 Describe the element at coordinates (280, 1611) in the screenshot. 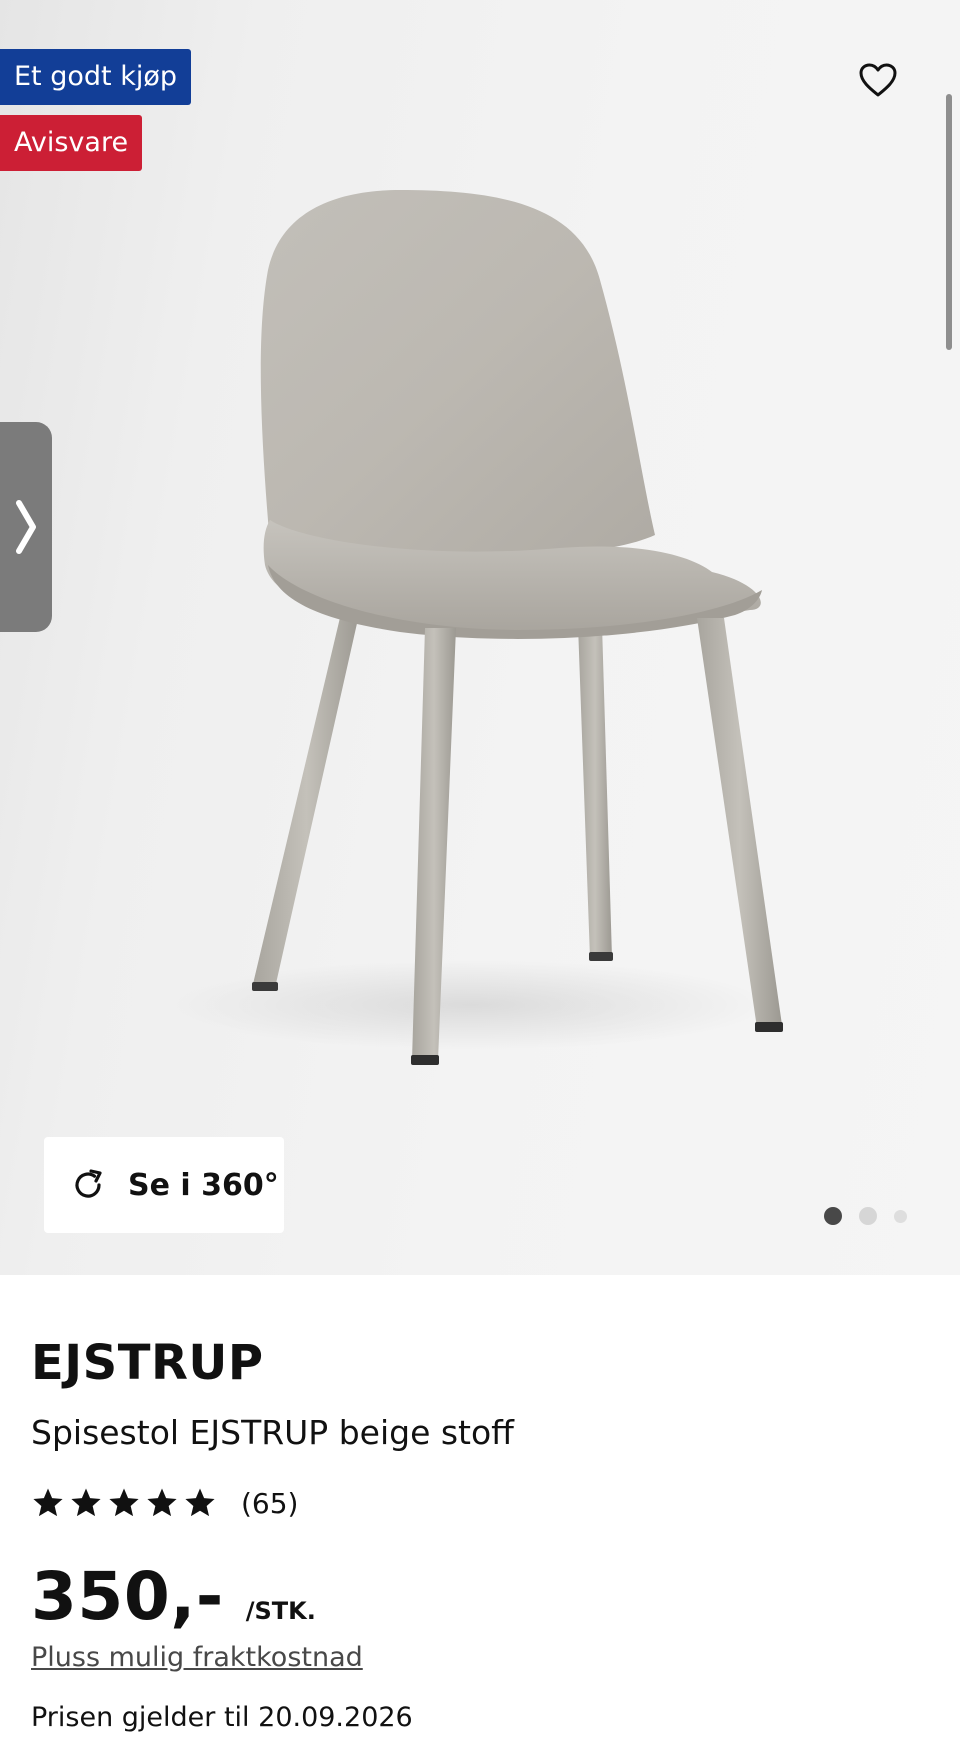

I see `price-unit: /STK.` at that location.